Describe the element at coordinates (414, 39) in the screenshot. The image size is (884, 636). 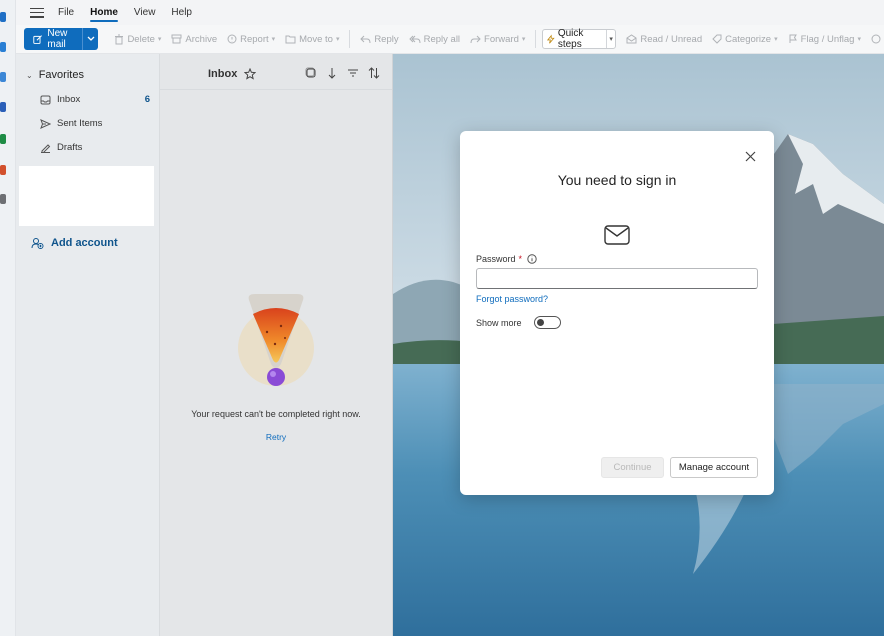
I see `reply-all-icon` at that location.